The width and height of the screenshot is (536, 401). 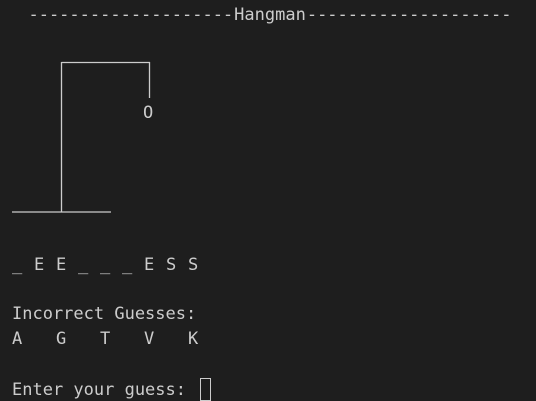 I want to click on incorrect-guess-letter: G, so click(x=61, y=339).